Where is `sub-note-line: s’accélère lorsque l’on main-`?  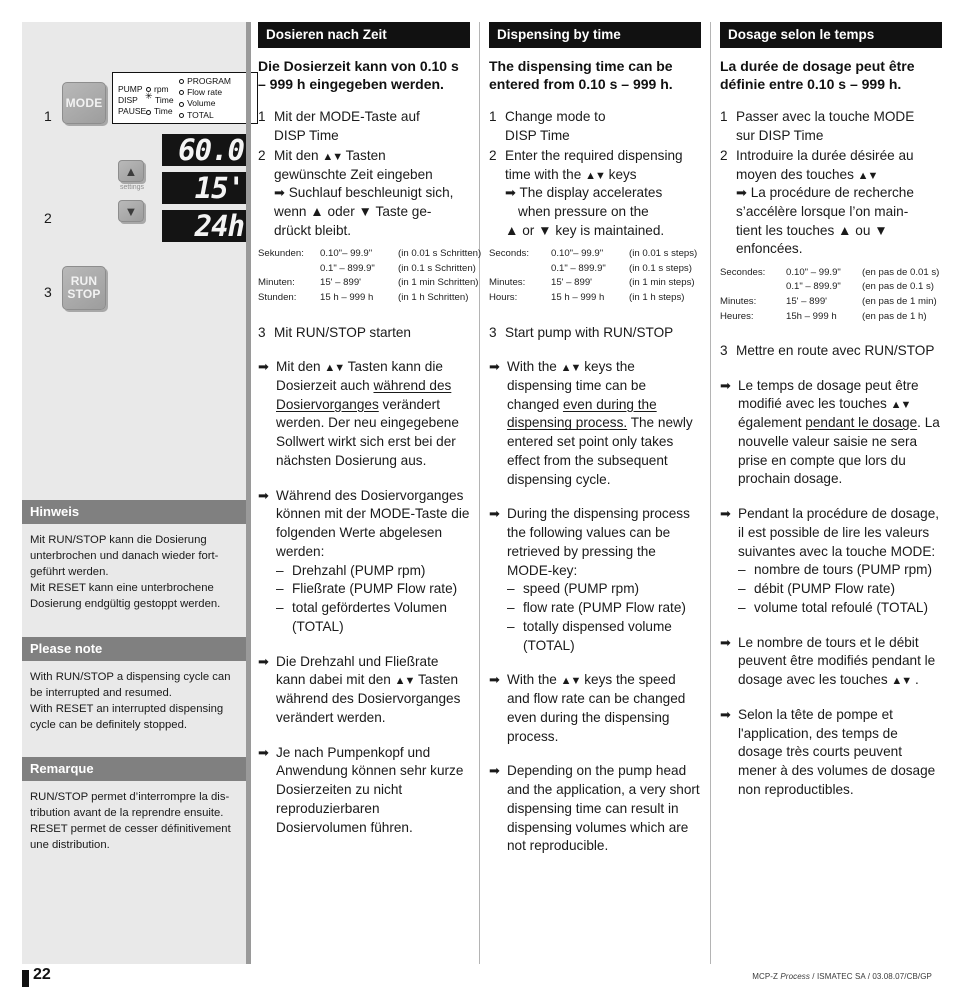 sub-note-line: s’accélère lorsque l’on main- is located at coordinates (822, 211).